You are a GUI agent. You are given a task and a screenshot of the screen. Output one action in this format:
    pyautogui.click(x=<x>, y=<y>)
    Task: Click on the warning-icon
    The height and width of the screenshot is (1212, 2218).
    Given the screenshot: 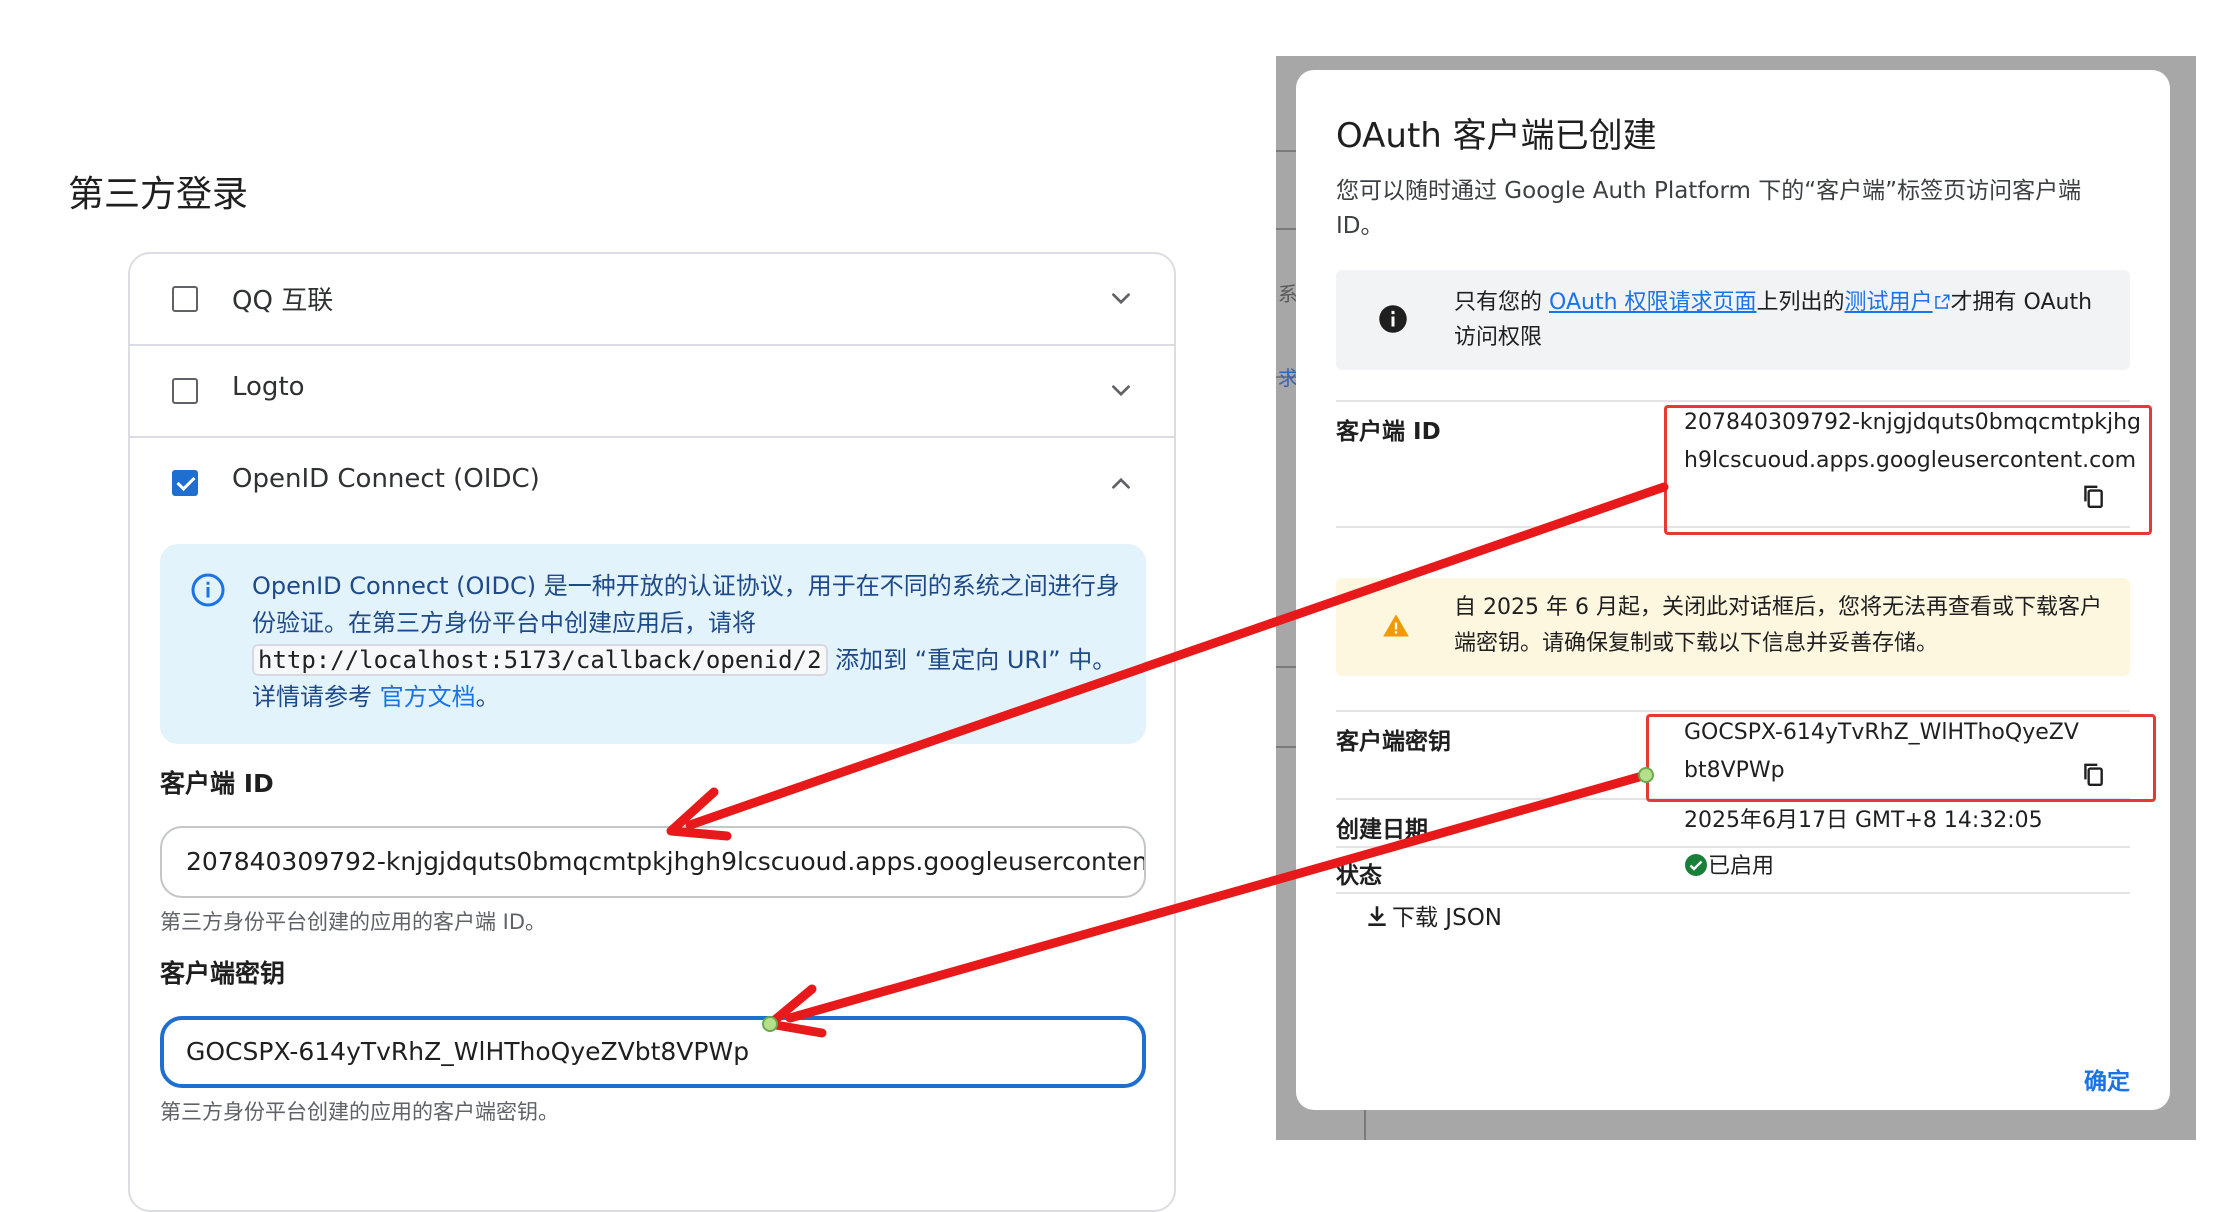 What is the action you would take?
    pyautogui.click(x=1396, y=625)
    